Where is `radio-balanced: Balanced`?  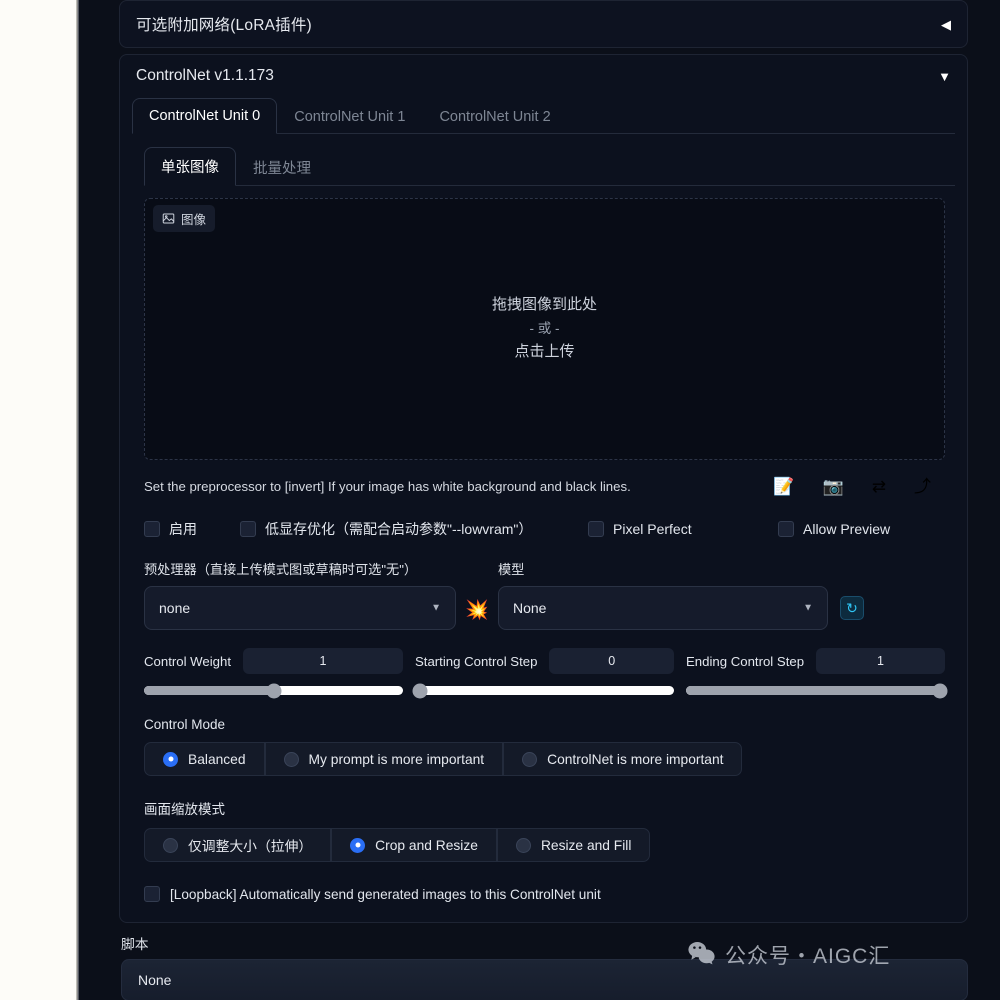
radio-balanced: Balanced is located at coordinates (204, 759).